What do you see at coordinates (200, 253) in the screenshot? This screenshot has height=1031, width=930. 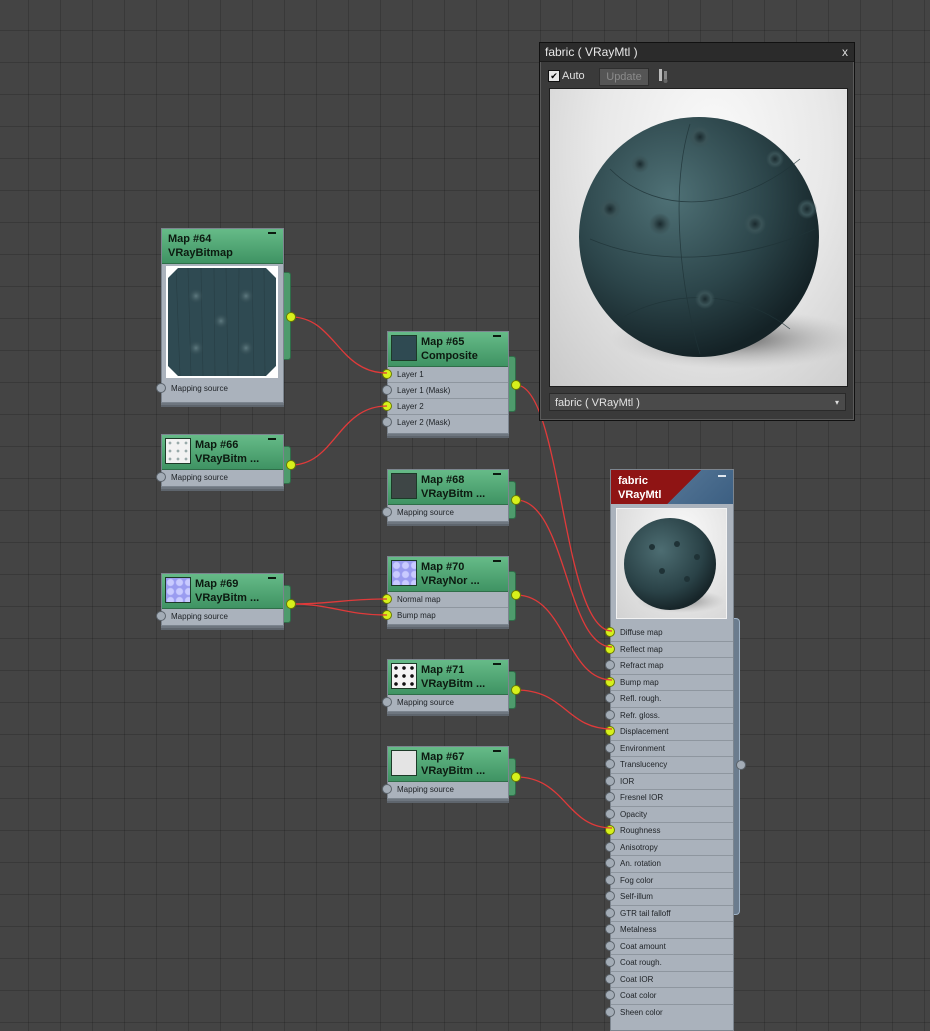 I see `node-map64-type: VRayBitmap` at bounding box center [200, 253].